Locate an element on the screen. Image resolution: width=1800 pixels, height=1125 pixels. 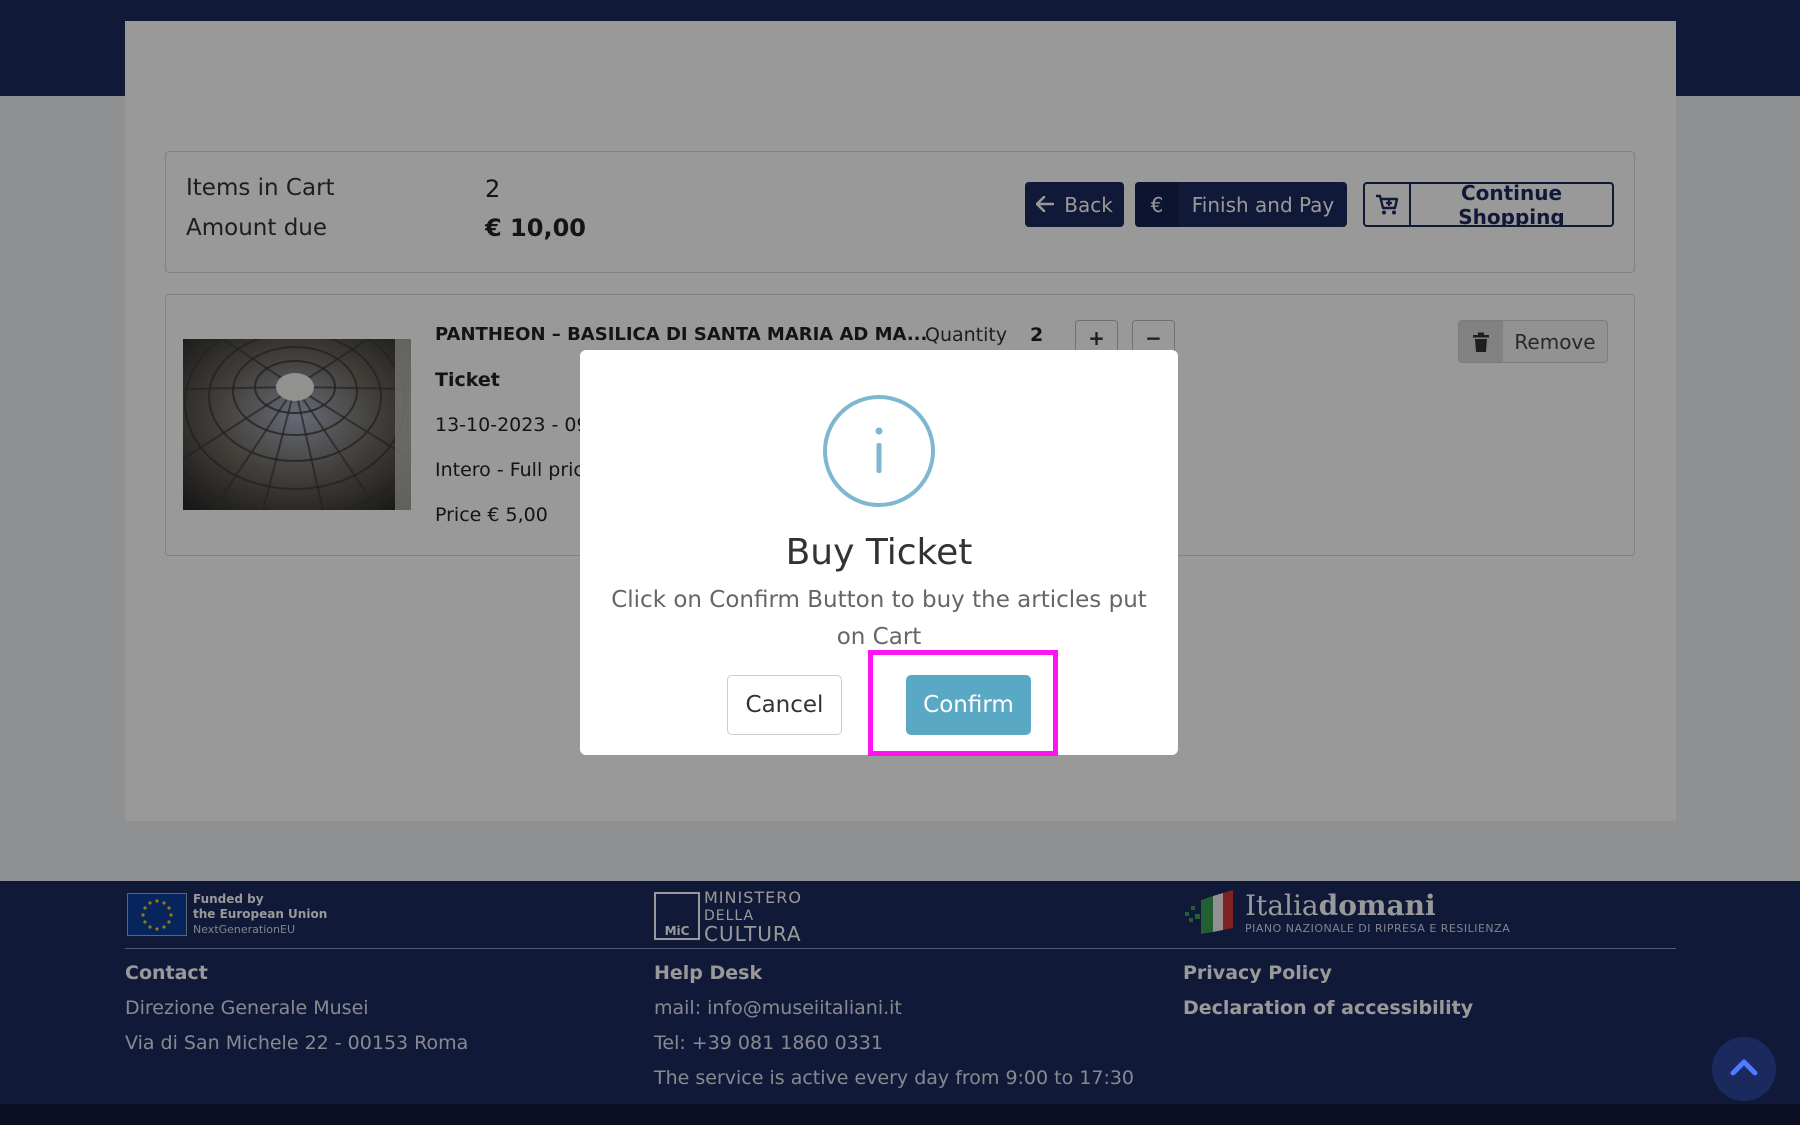
chevron-up-icon is located at coordinates (1744, 1069).